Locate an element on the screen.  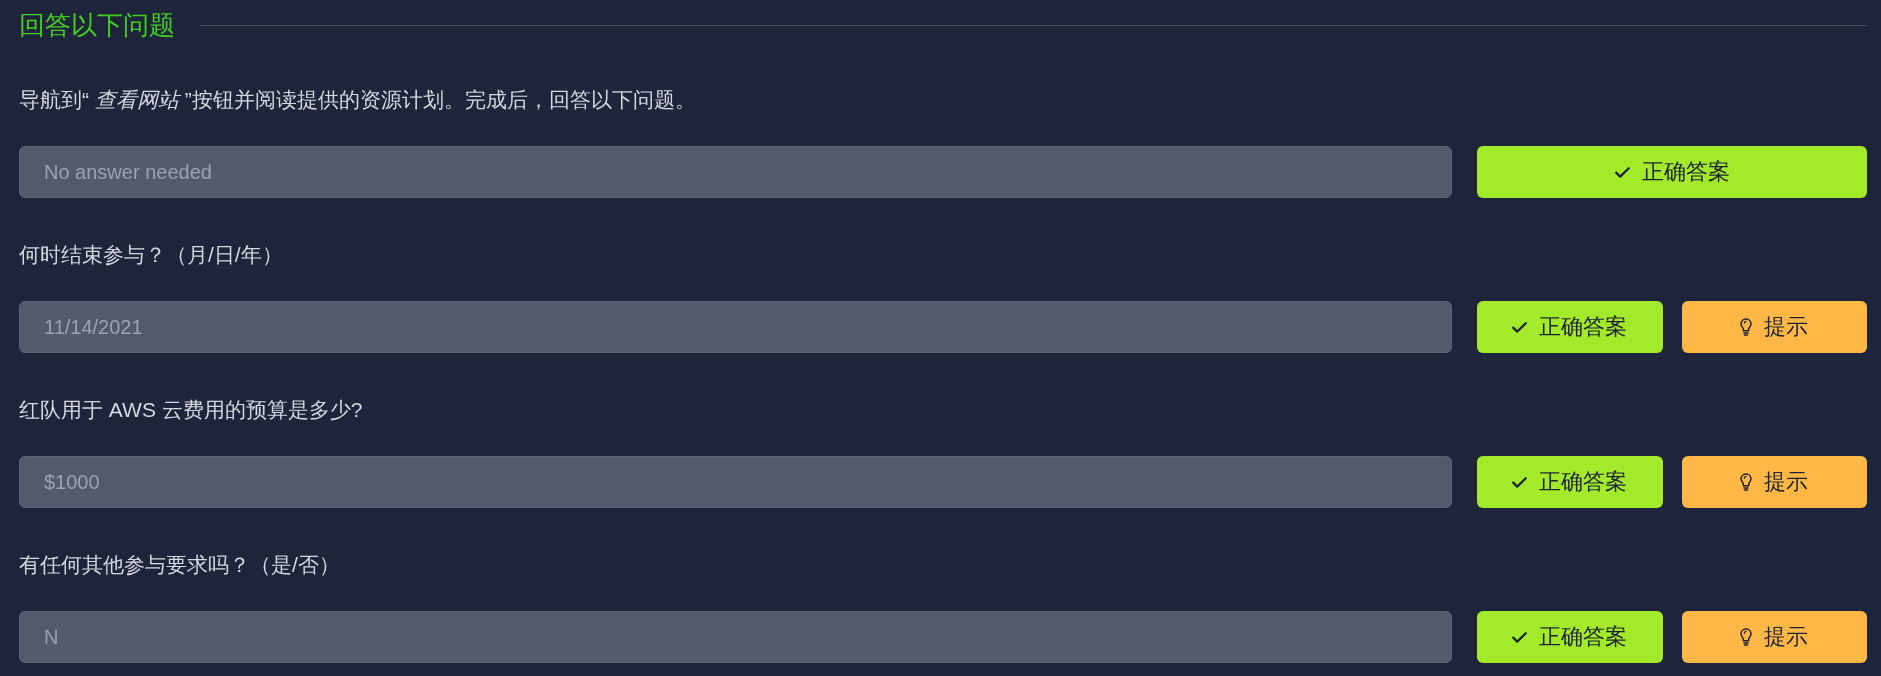
question-text: 导航到“ 查看网站 ”按钮并阅读提供的资源计划。完成后，回答以下问题。 is located at coordinates (358, 100).